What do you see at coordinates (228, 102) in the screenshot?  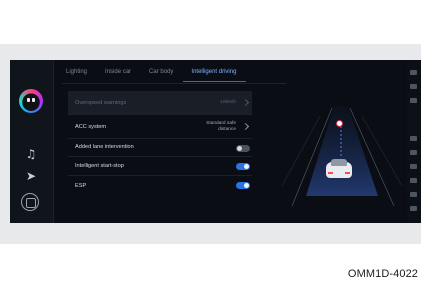 I see `overspeed-warnings-value: 10km/h` at bounding box center [228, 102].